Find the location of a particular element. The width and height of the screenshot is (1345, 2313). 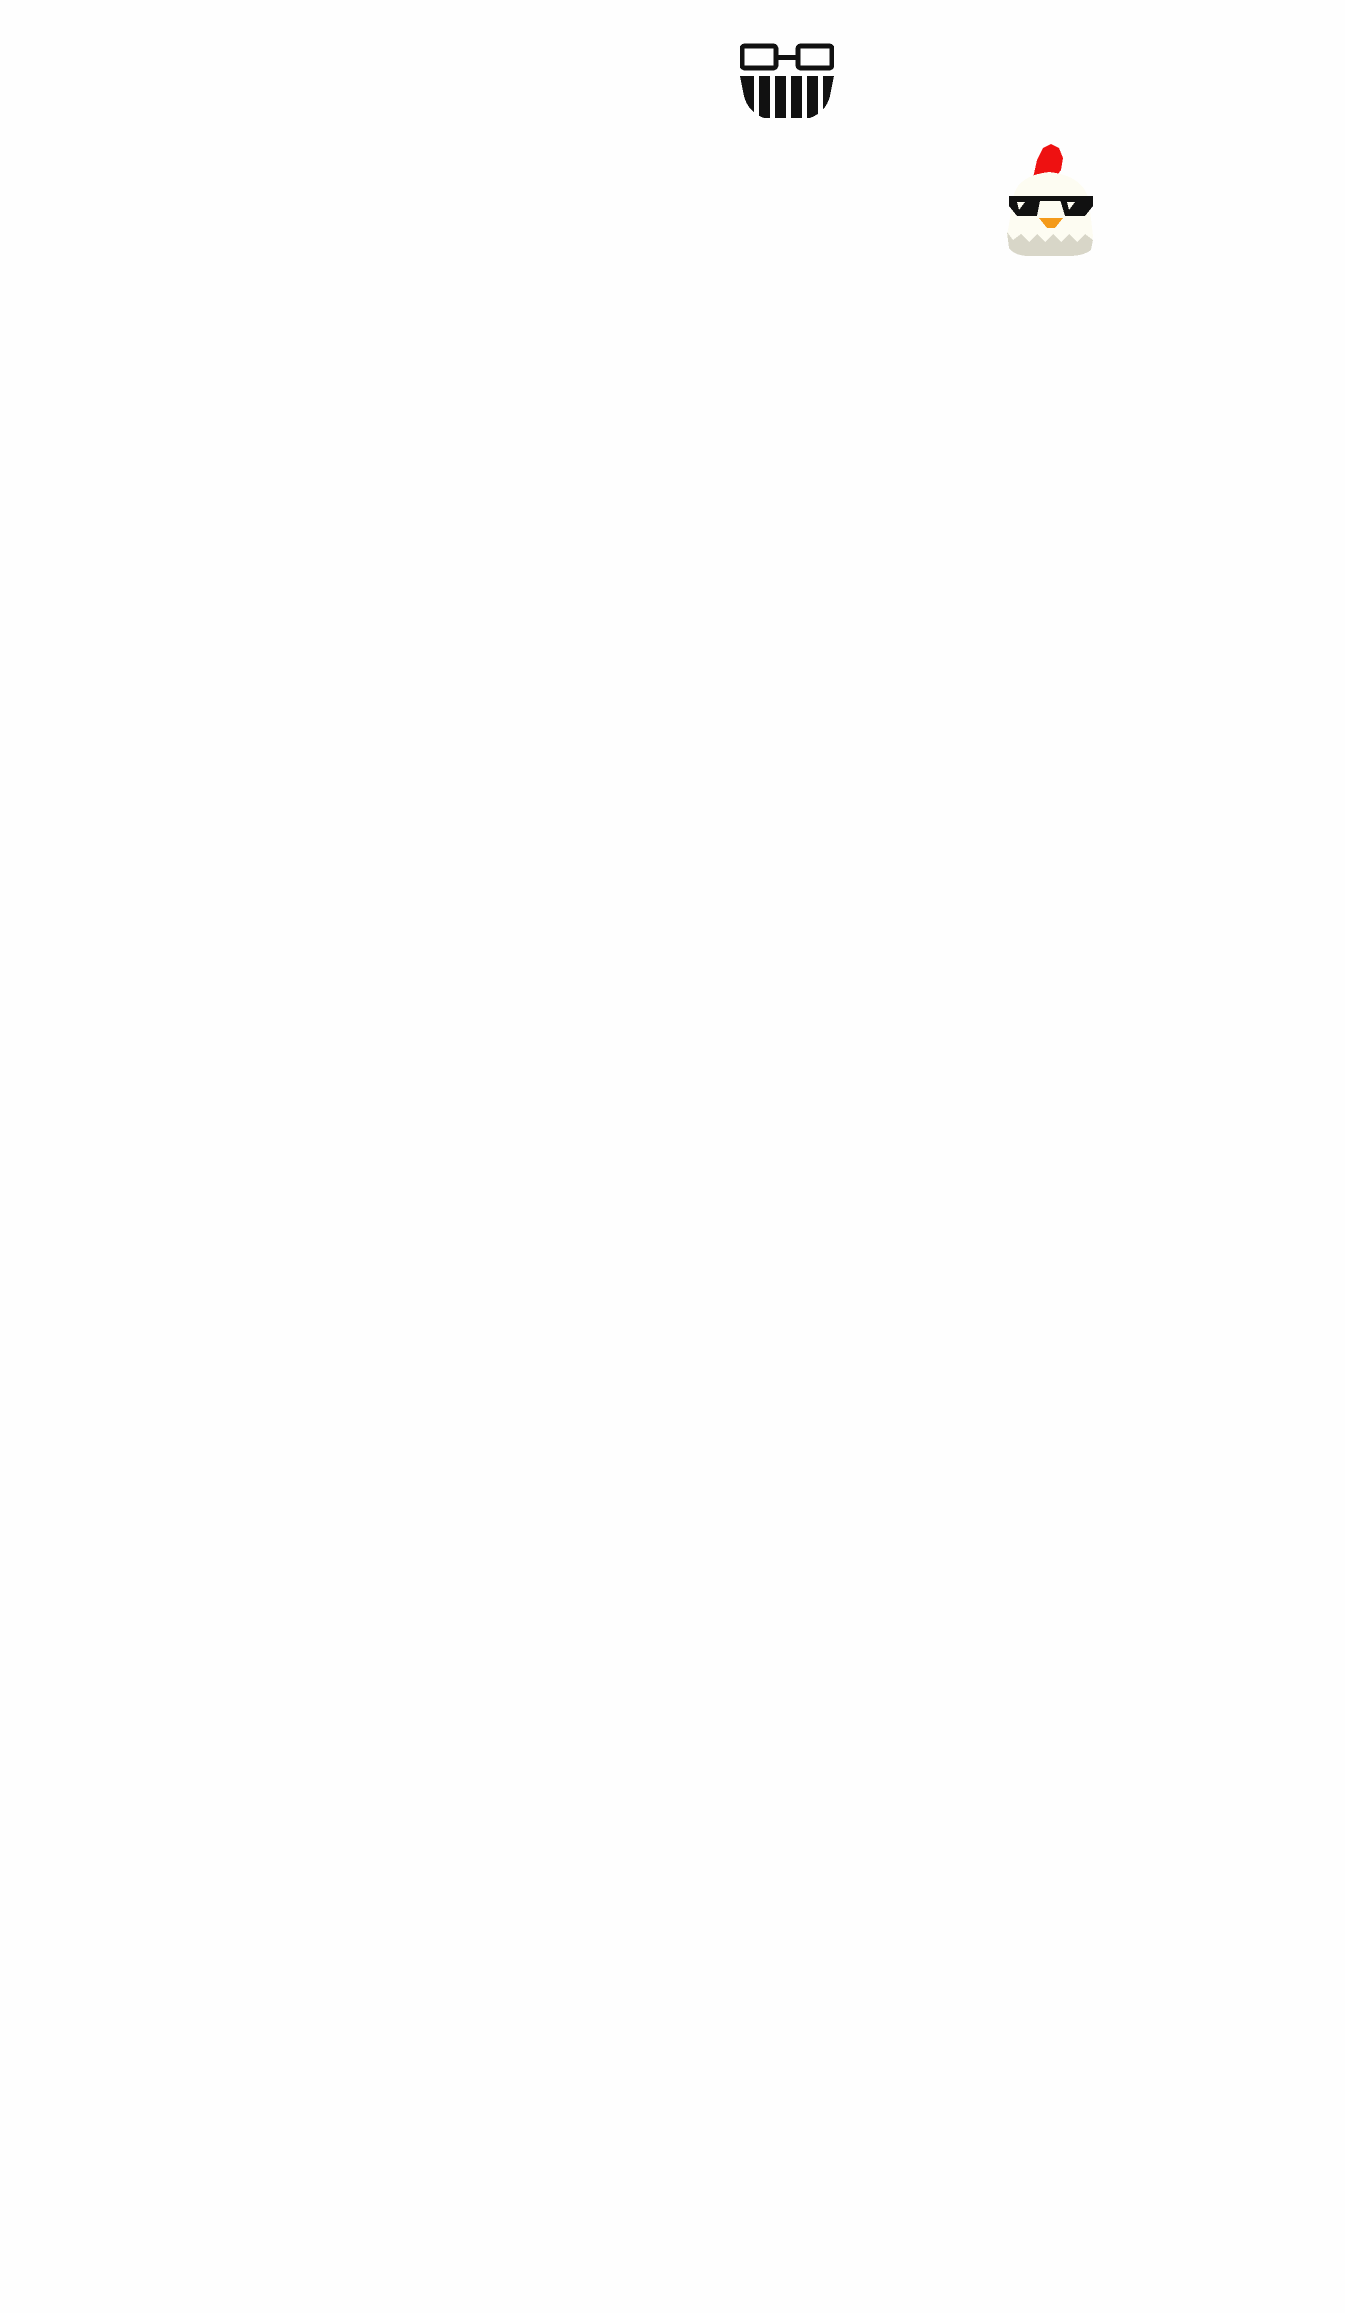

chicken-with-sunglasses-icon is located at coordinates (1050, 198).